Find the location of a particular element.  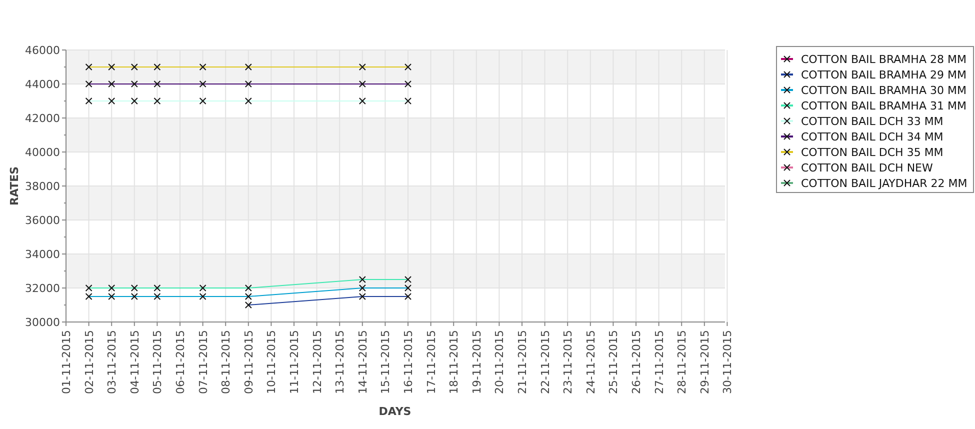

legend-label: COTTON BAIL BRAMHA 31 MM is located at coordinates (883, 106).